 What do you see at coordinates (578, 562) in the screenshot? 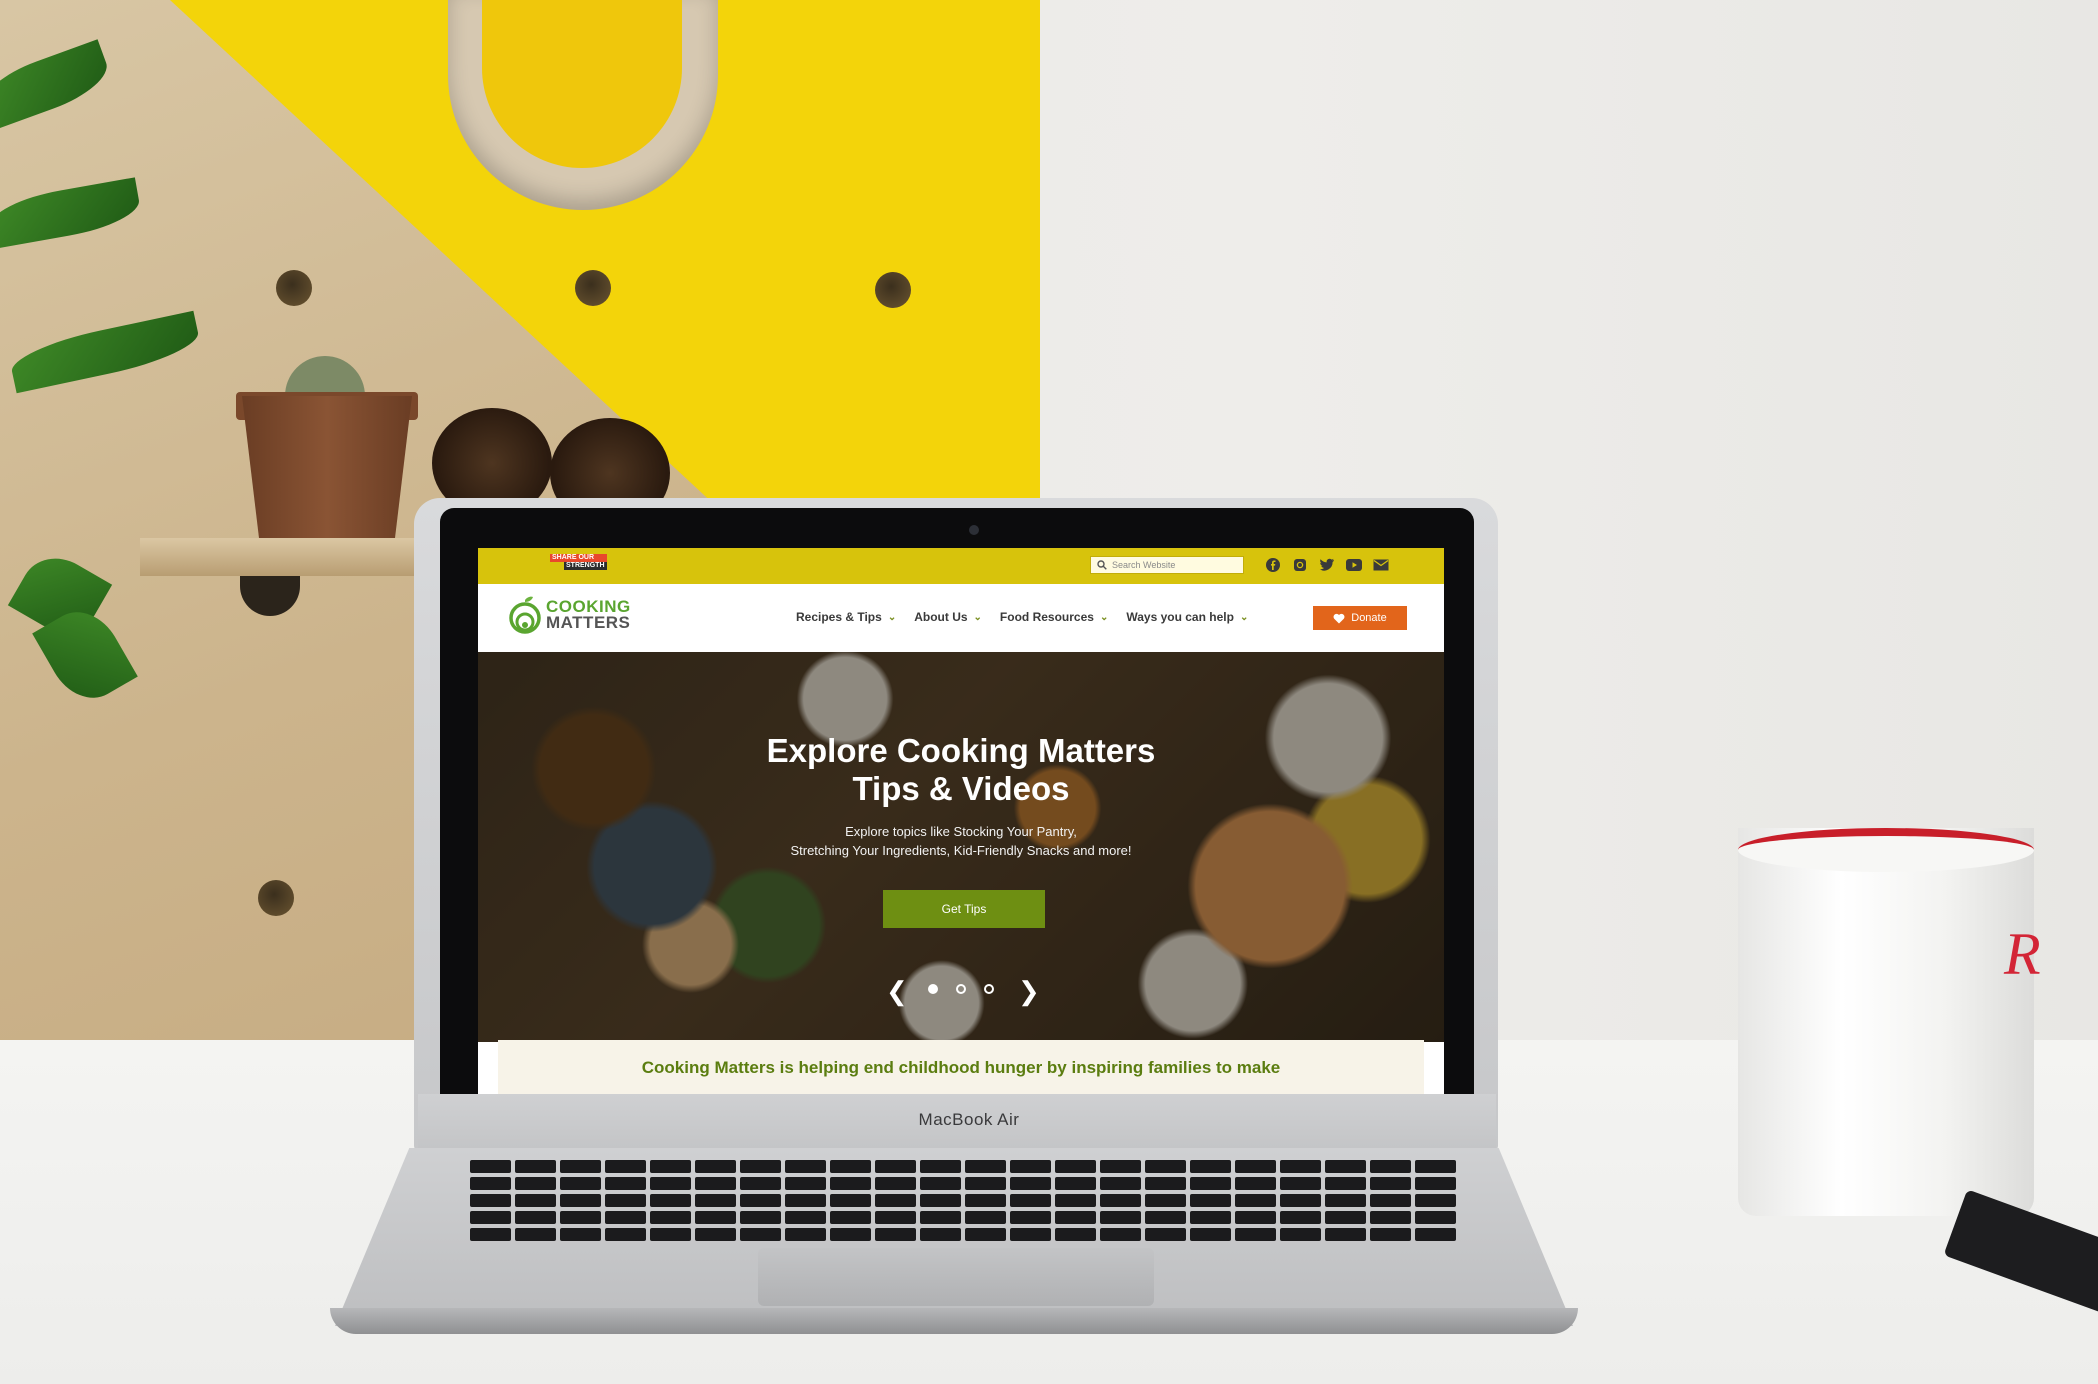
I see `share-our-strength-badge: SHARE OUR STRENGTH` at bounding box center [578, 562].